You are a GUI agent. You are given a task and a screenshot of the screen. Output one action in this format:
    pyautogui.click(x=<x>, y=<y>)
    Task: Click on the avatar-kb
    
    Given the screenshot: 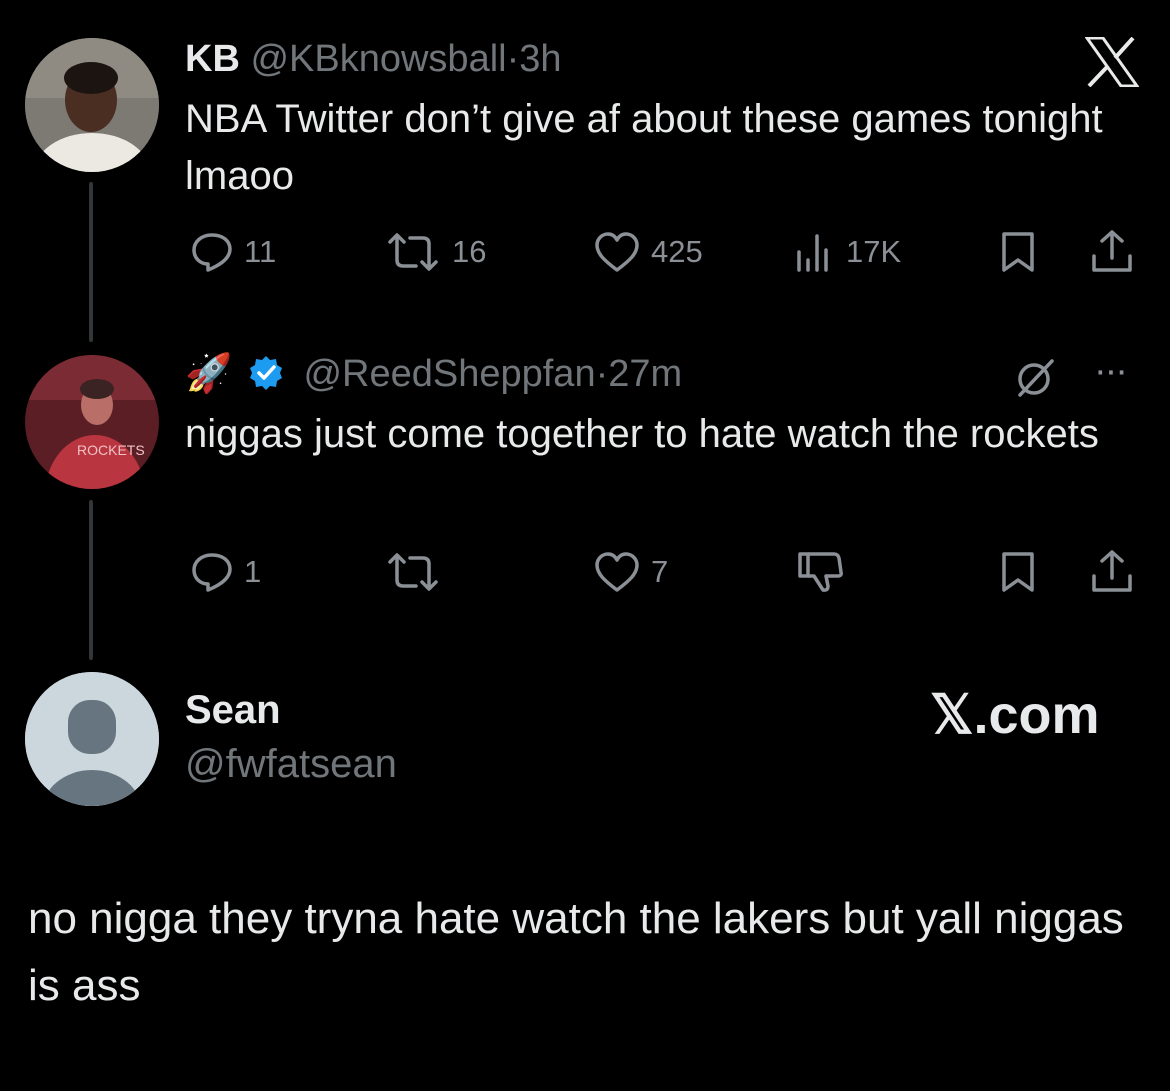 What is the action you would take?
    pyautogui.click(x=92, y=105)
    